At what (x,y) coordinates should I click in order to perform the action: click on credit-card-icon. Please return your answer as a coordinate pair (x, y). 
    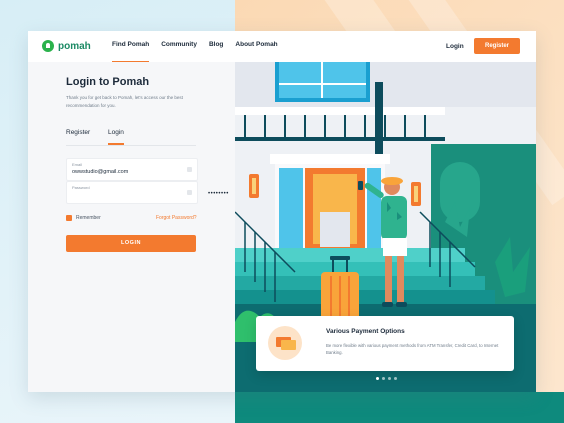
    Looking at the image, I should click on (285, 343).